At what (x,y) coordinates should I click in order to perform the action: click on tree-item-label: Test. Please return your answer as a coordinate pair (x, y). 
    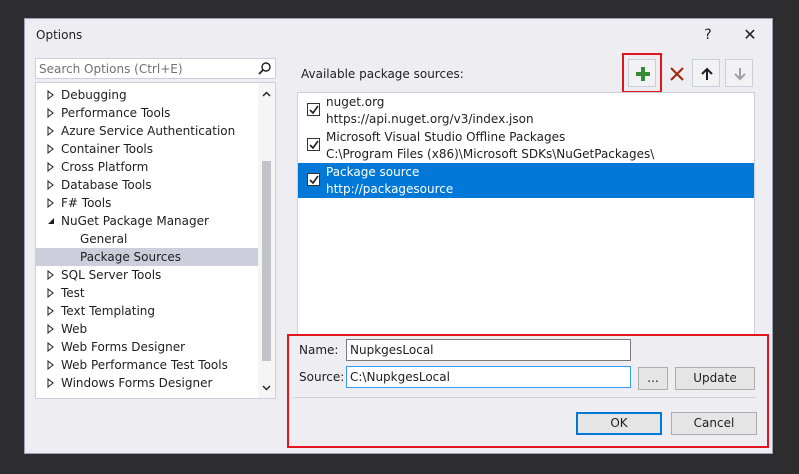
    Looking at the image, I should click on (73, 293).